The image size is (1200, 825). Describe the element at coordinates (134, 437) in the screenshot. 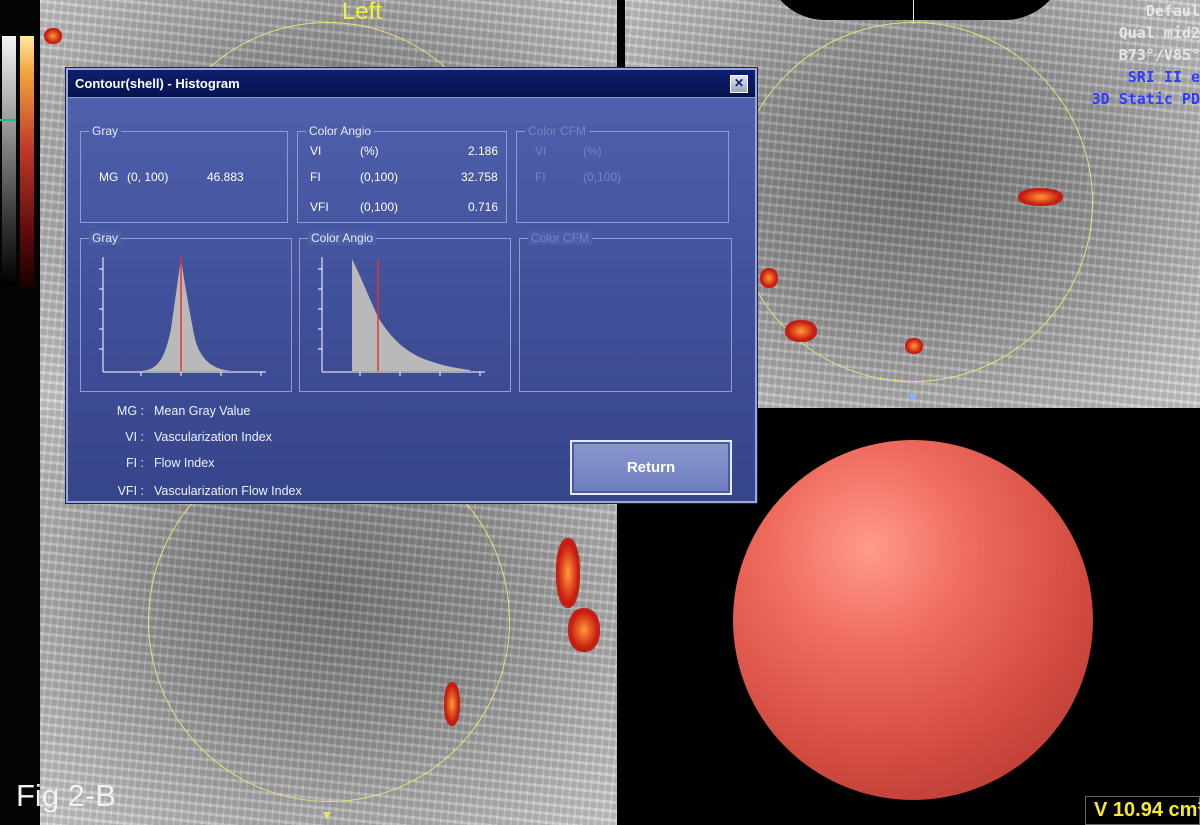

I see `note-abbr: VI :` at that location.